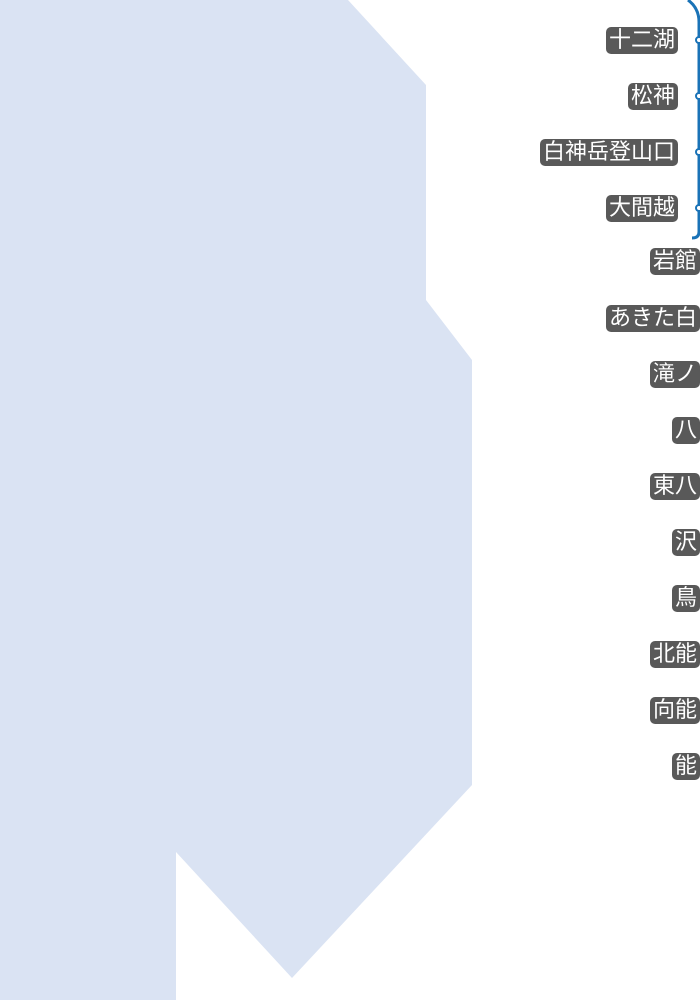 This screenshot has width=700, height=1000. What do you see at coordinates (674, 374) in the screenshot?
I see `station-label: 滝ノ` at bounding box center [674, 374].